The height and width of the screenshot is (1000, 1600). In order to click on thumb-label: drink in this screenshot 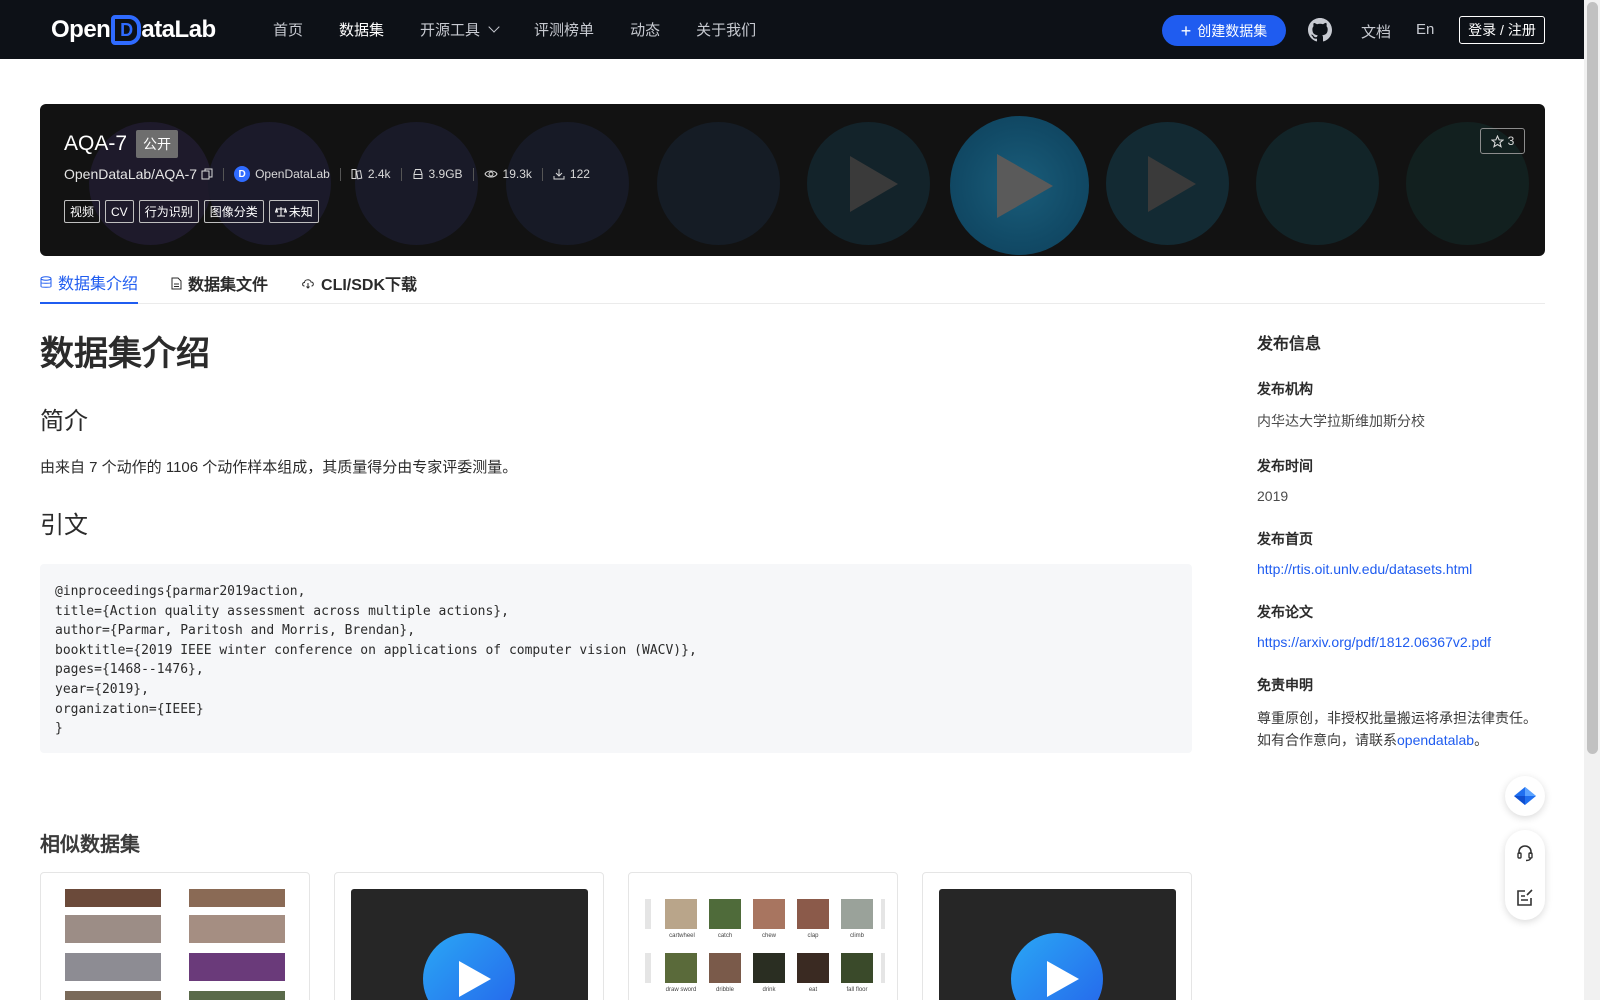, I will do `click(769, 990)`.